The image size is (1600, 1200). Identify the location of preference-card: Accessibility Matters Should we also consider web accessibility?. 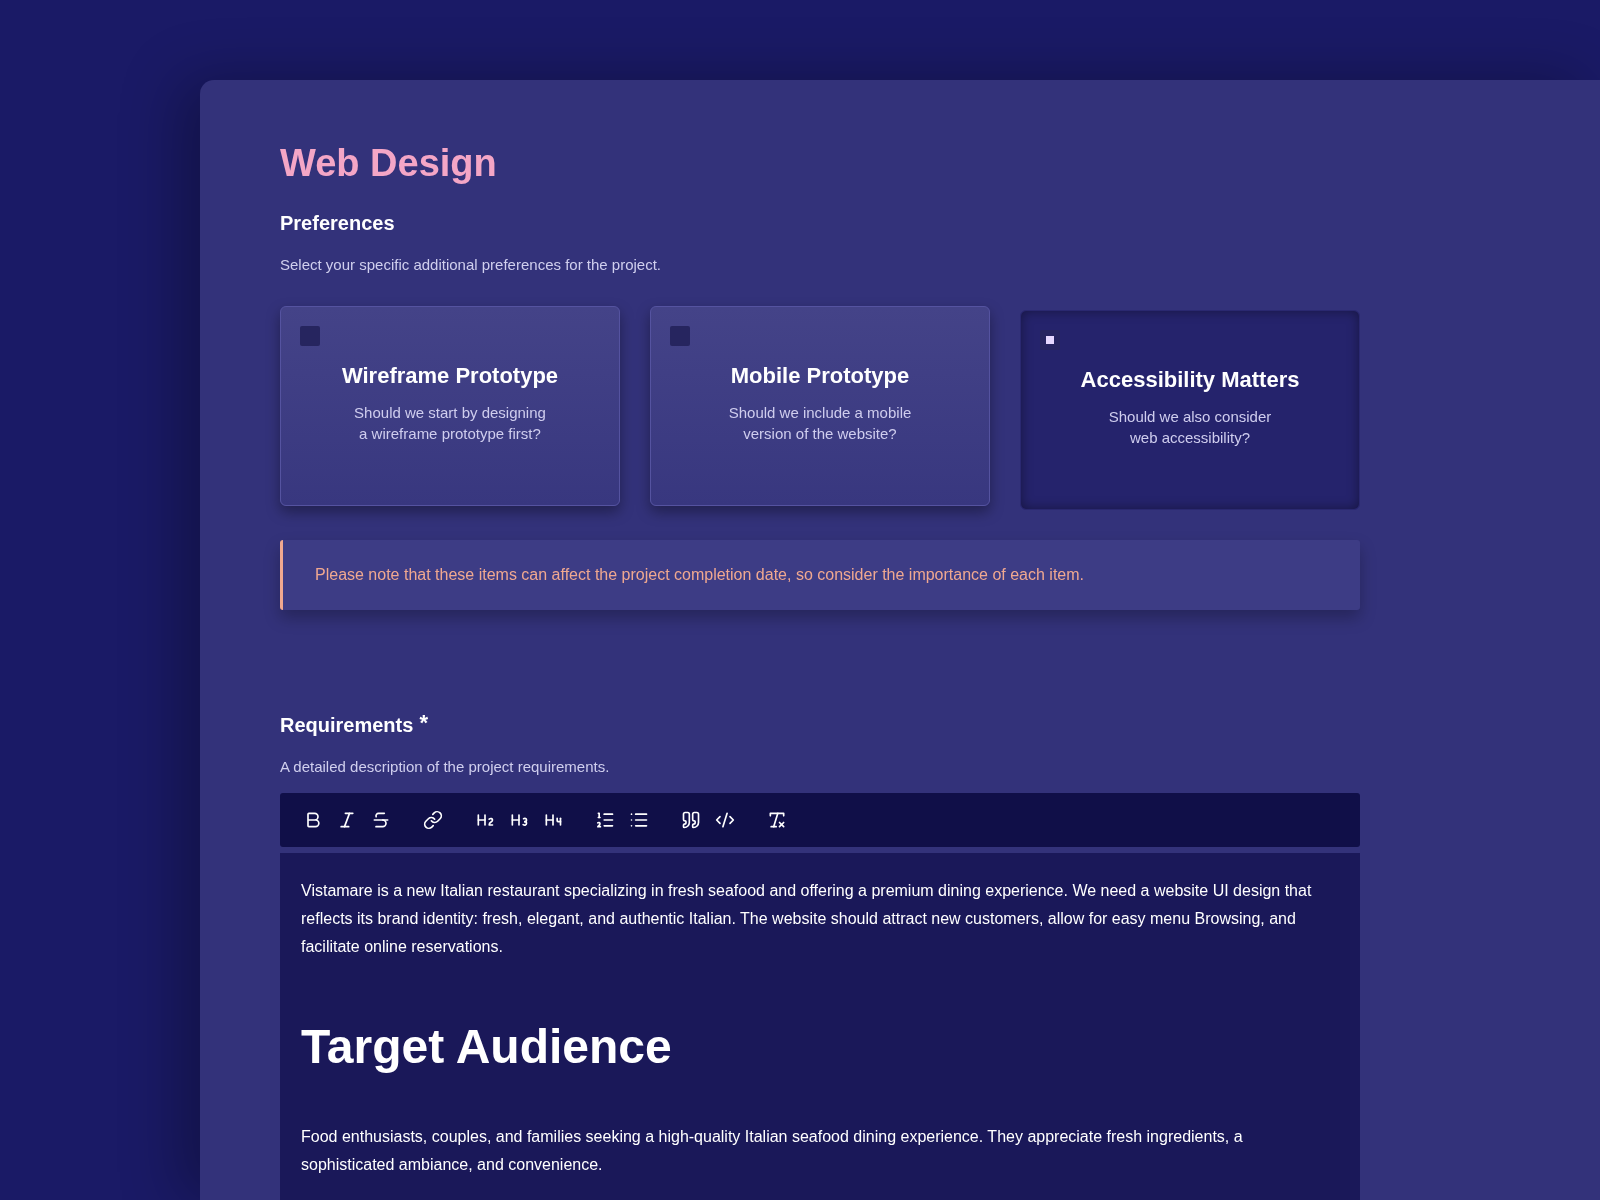
(1190, 410).